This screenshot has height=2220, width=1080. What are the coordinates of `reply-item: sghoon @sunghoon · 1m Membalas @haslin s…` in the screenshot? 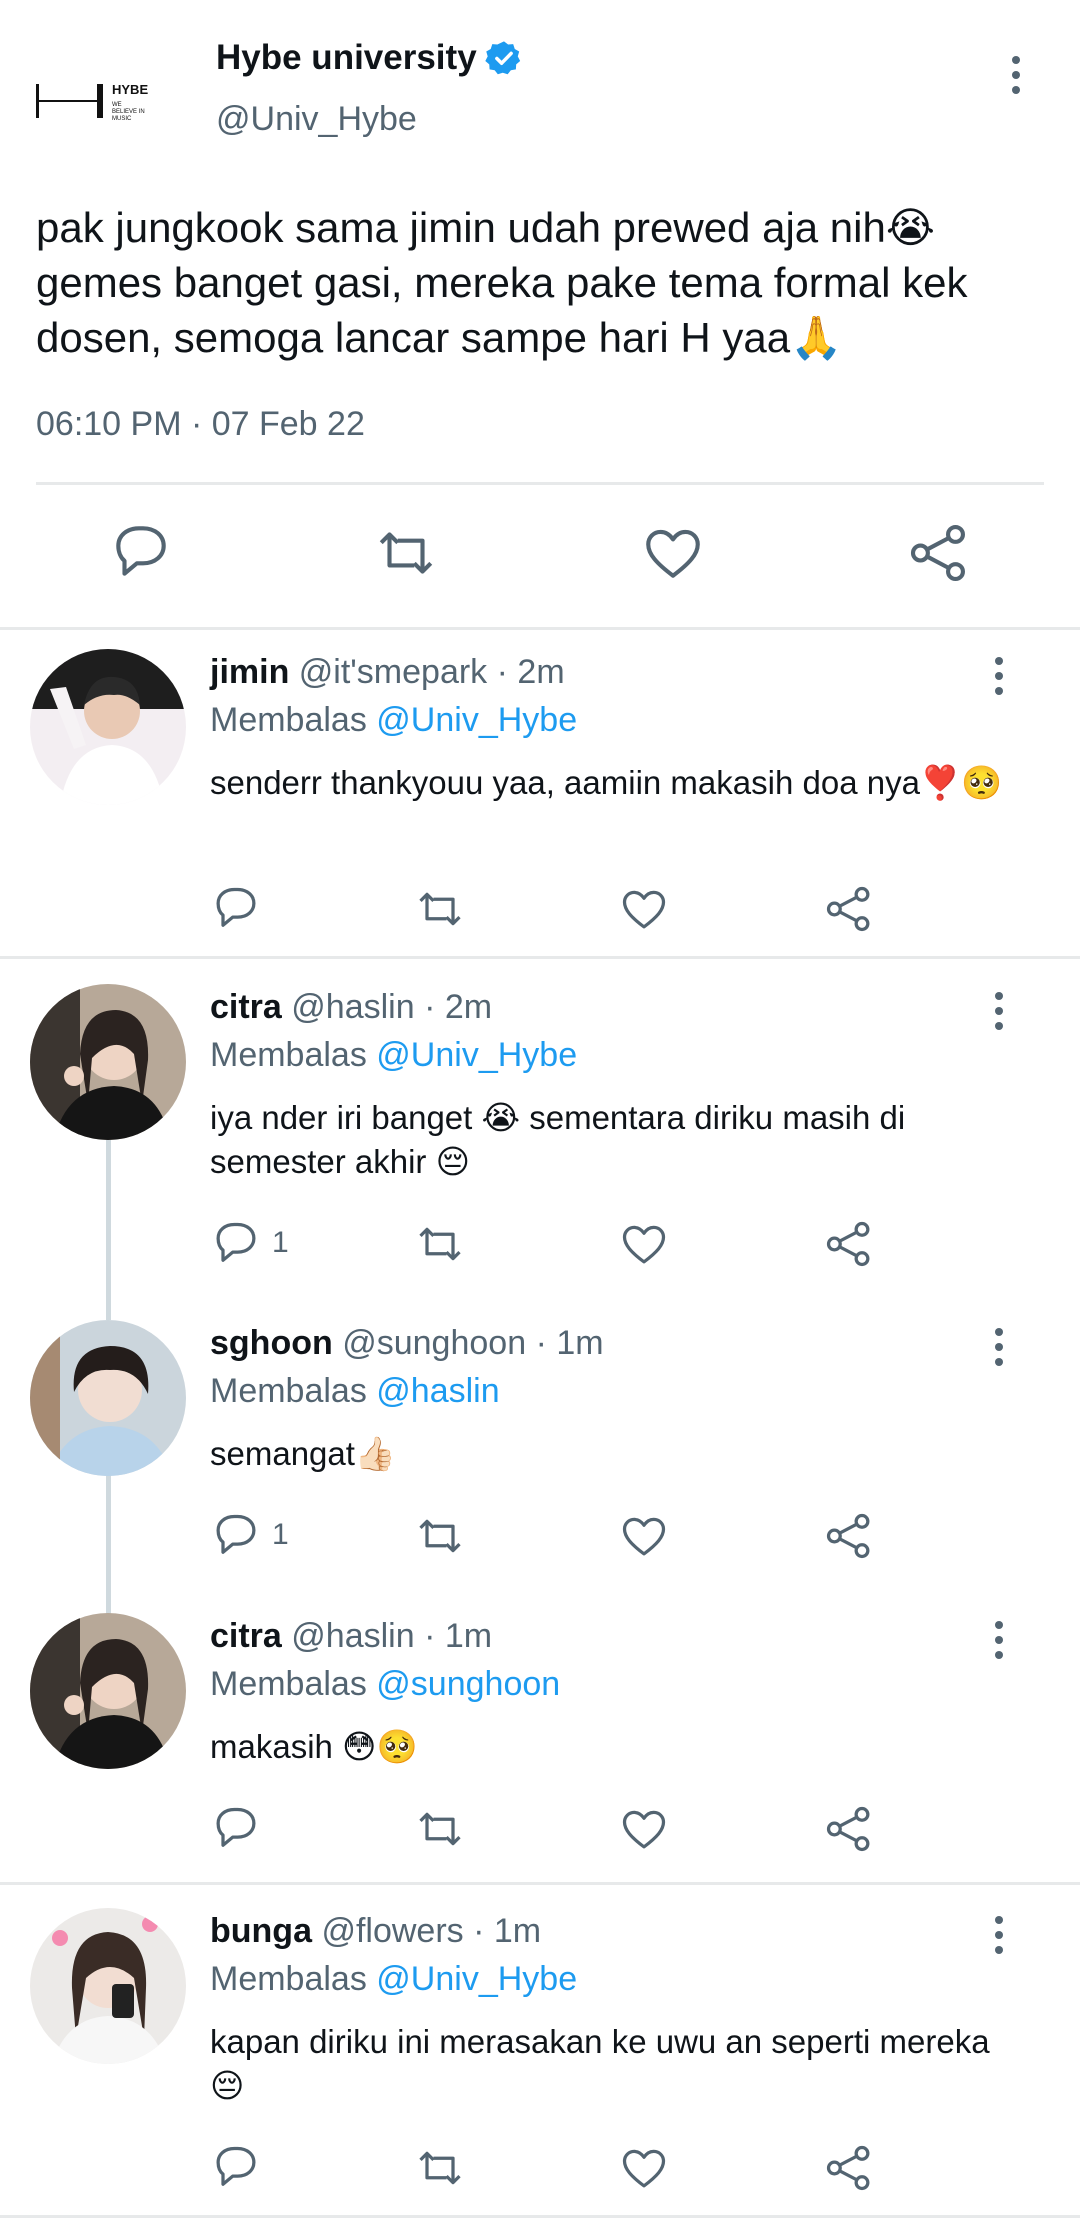 It's located at (540, 1438).